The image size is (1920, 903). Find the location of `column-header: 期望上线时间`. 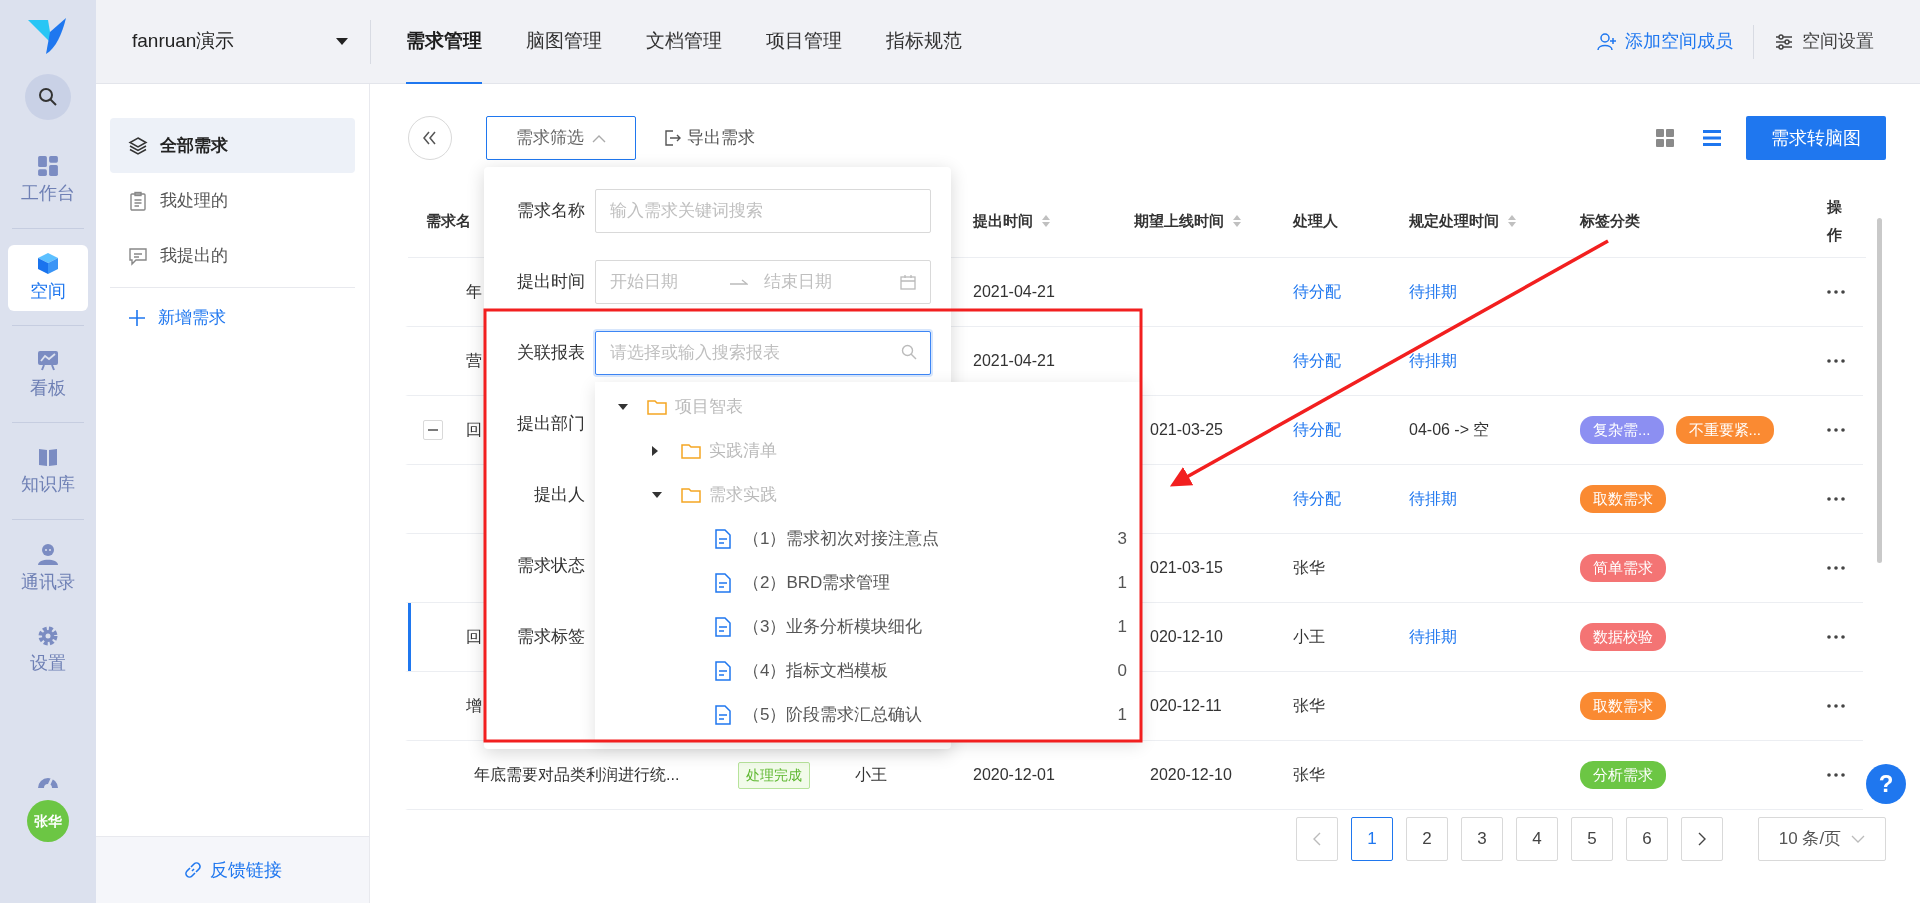

column-header: 期望上线时间 is located at coordinates (1179, 220).